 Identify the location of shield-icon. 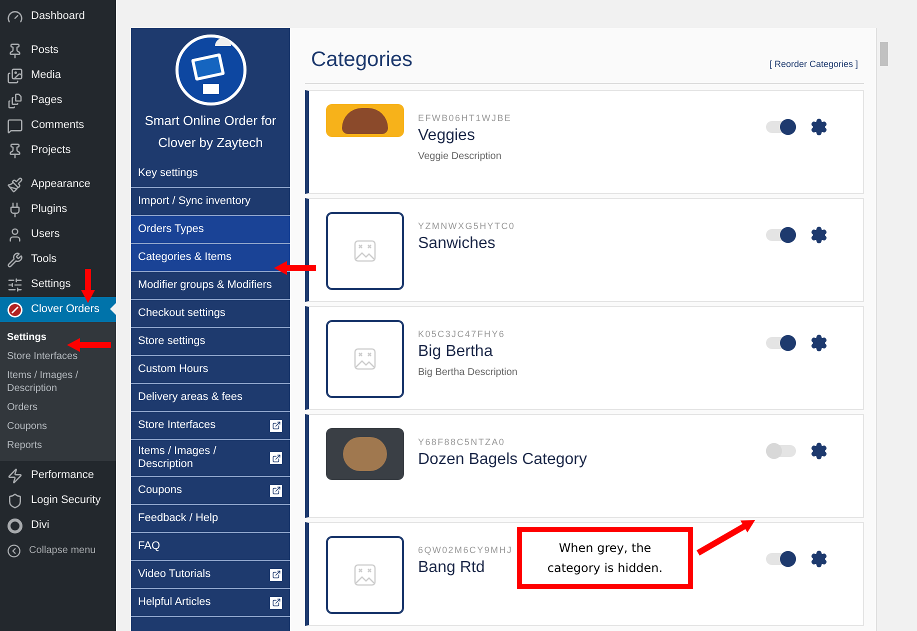
(15, 500).